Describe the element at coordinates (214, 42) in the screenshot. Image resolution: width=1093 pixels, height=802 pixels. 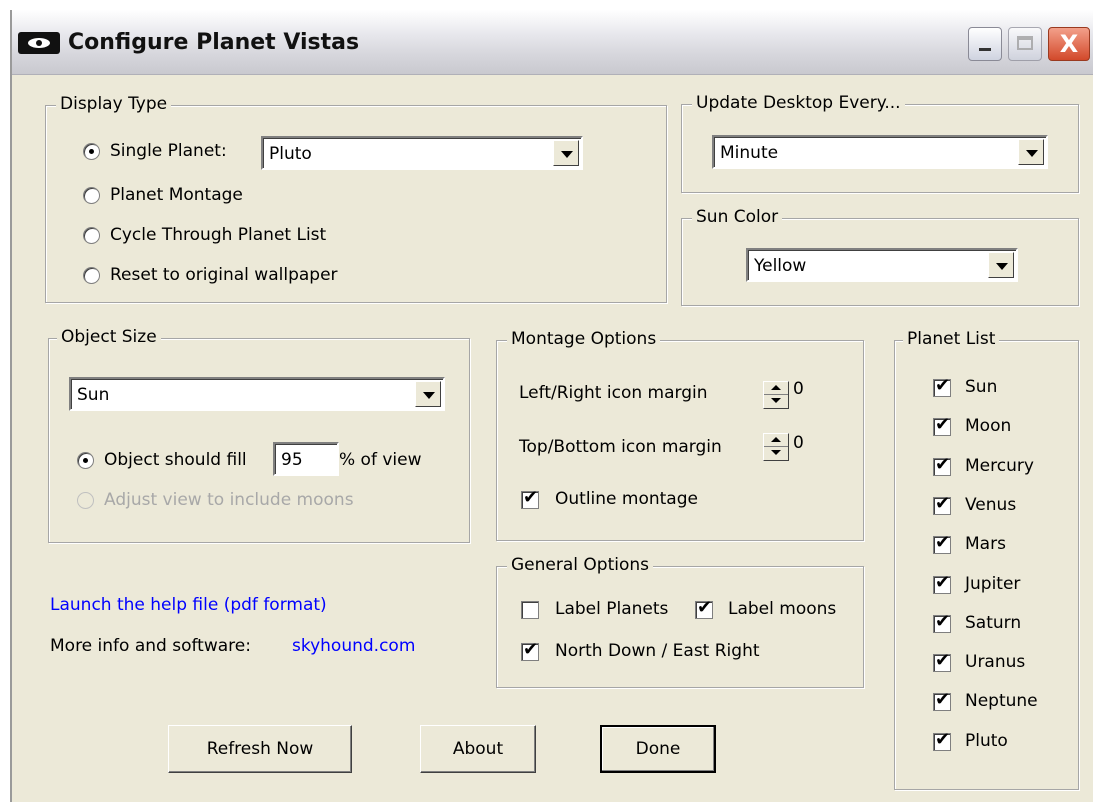
I see `window-title: Configure Planet Vistas` at that location.